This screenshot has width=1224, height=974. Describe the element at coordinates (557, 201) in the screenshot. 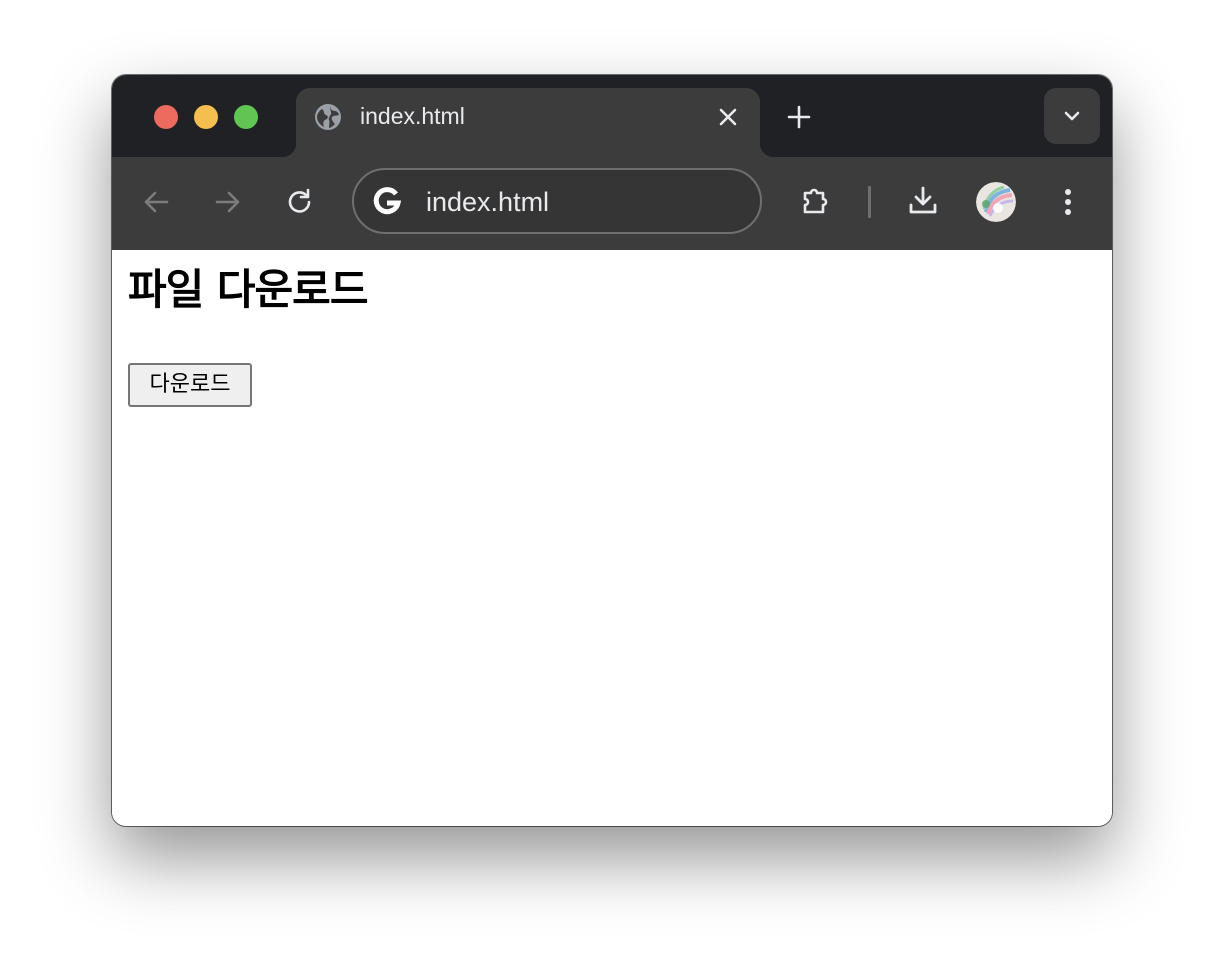

I see `address-bar: index.html` at that location.